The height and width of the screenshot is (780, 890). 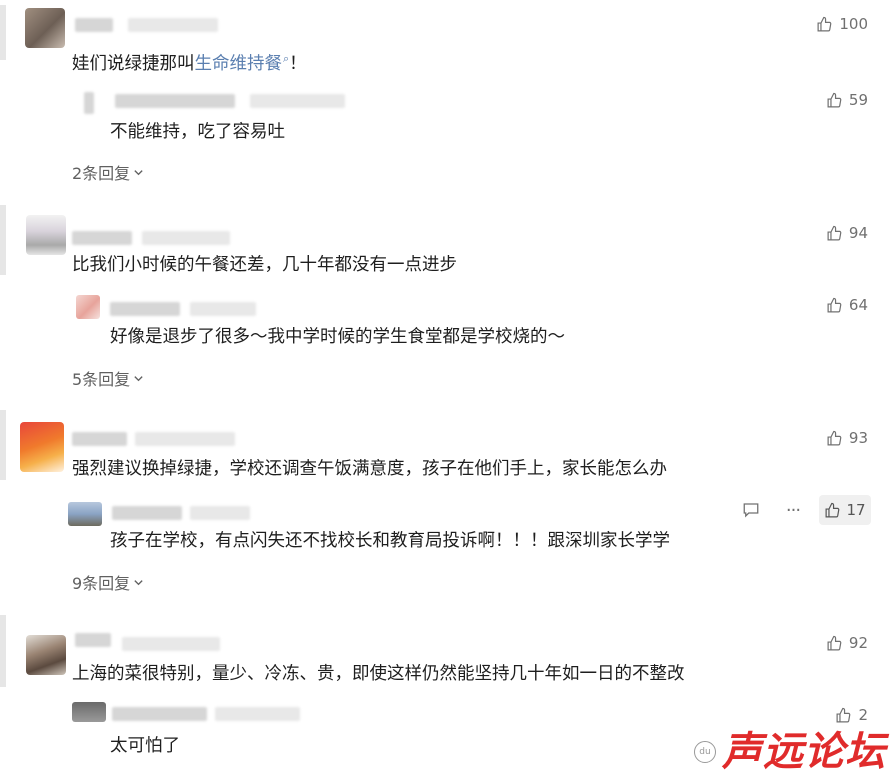 I want to click on reply-like-button: 2, so click(x=851, y=715).